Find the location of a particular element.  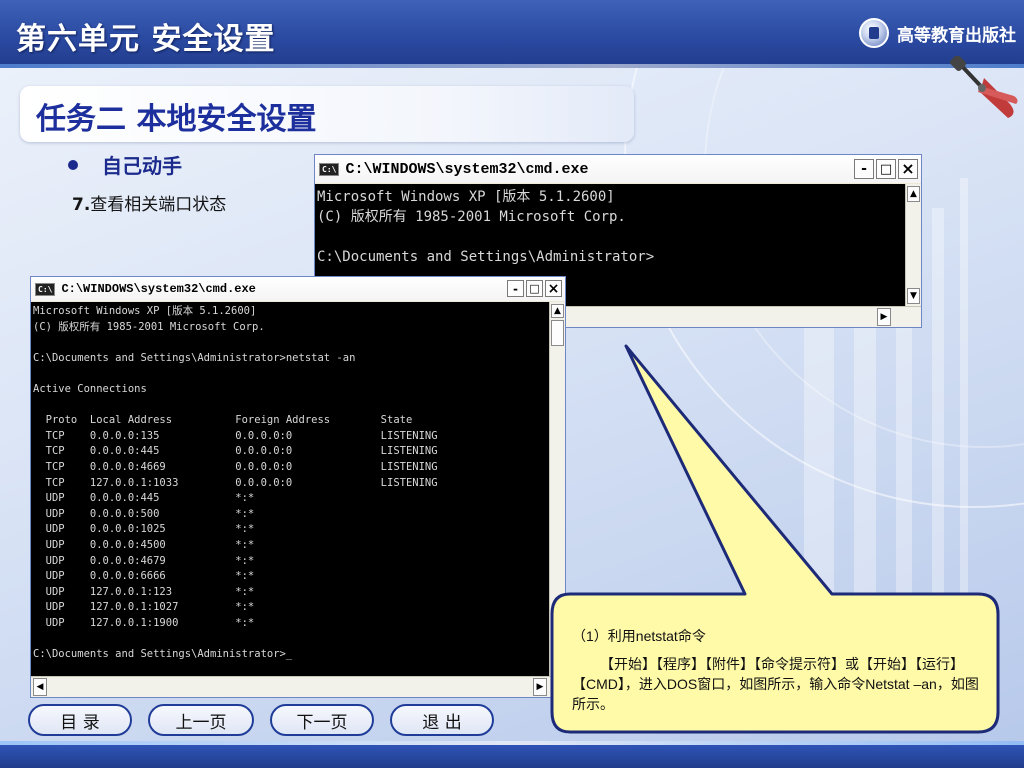

callout-line-1: （1）利用netstat命令 is located at coordinates (639, 636).